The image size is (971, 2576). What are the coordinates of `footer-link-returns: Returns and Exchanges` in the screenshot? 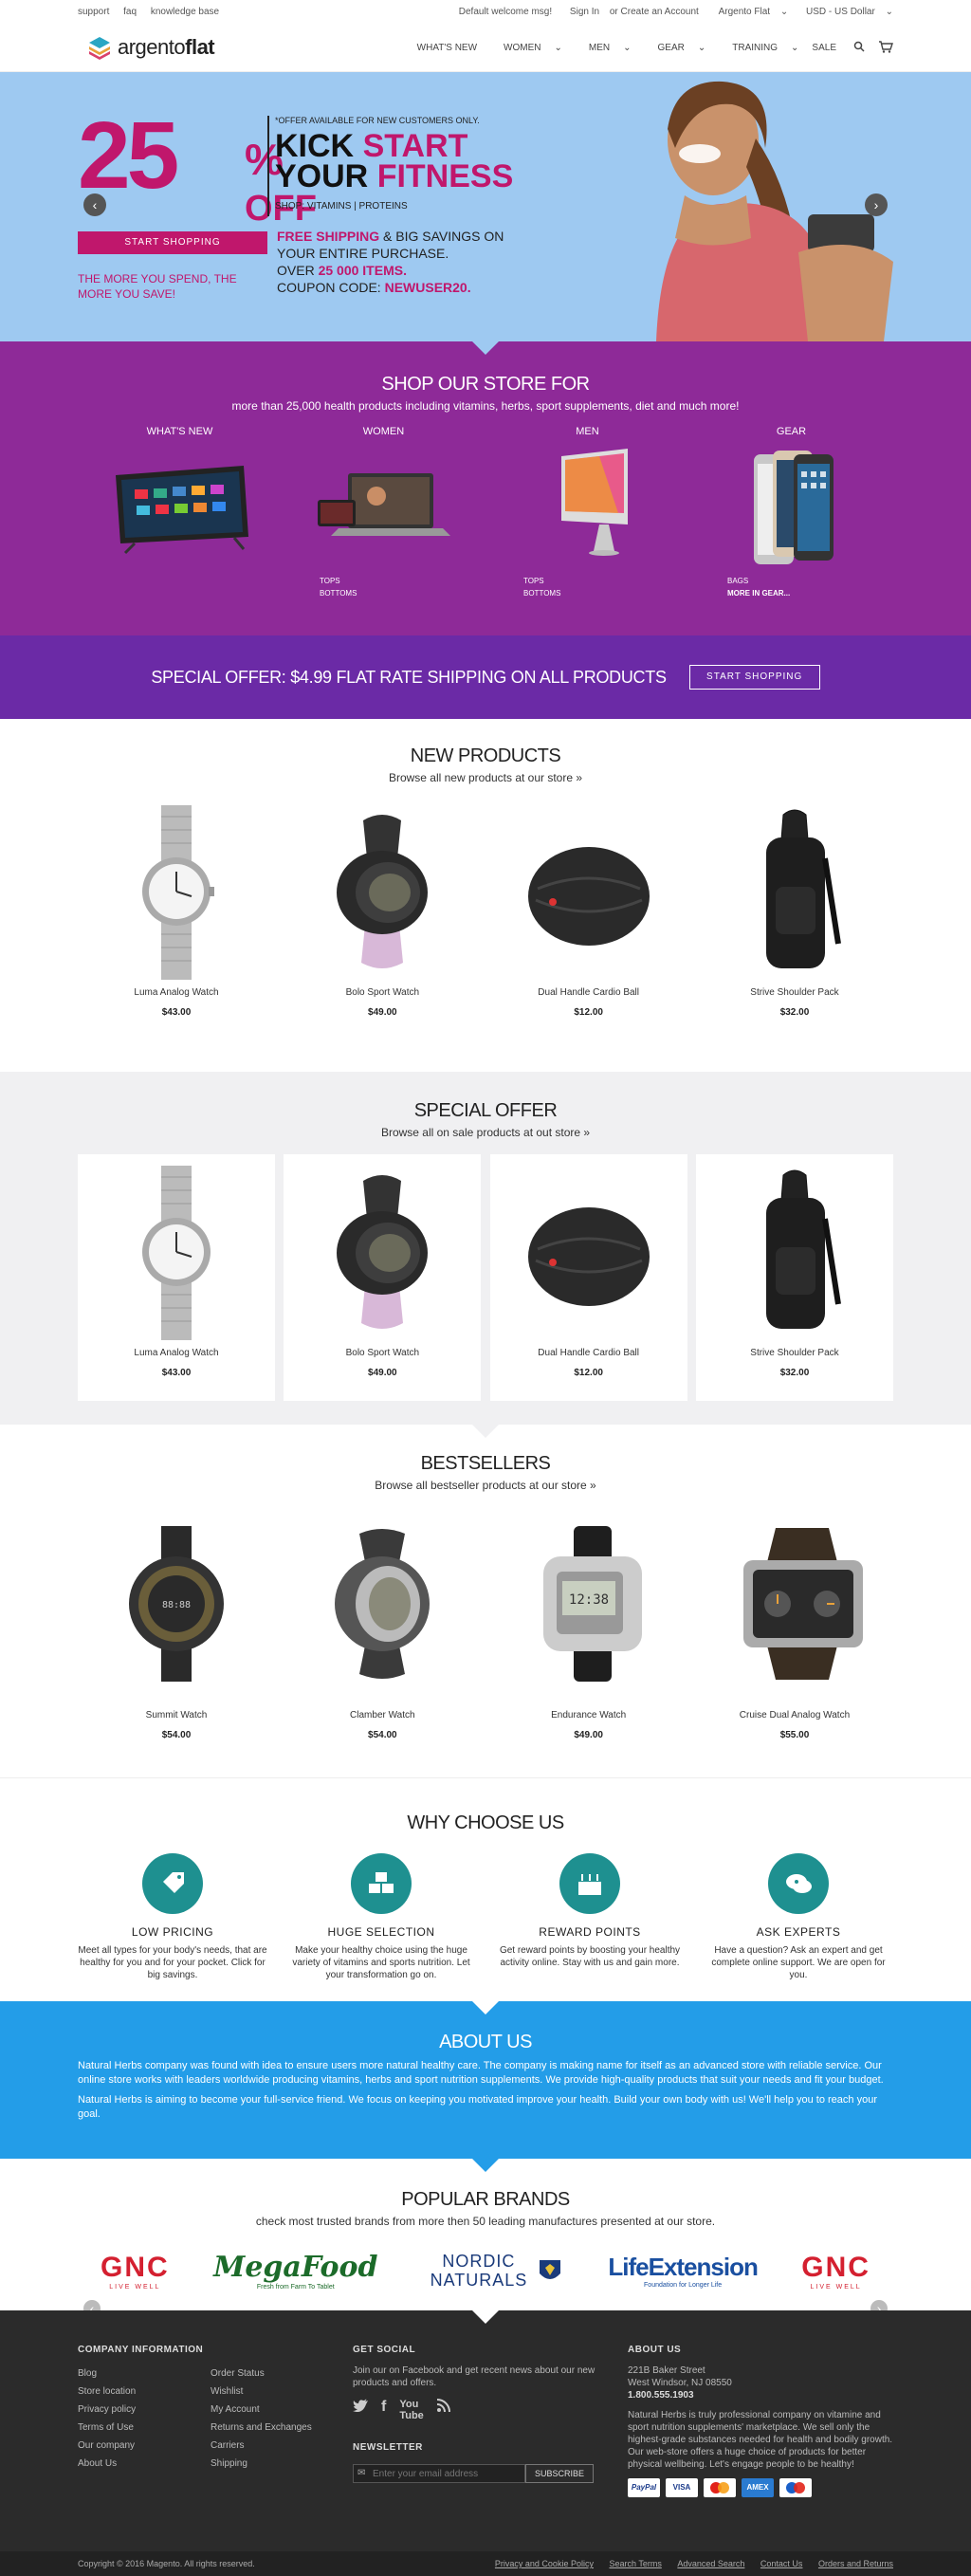 It's located at (261, 2428).